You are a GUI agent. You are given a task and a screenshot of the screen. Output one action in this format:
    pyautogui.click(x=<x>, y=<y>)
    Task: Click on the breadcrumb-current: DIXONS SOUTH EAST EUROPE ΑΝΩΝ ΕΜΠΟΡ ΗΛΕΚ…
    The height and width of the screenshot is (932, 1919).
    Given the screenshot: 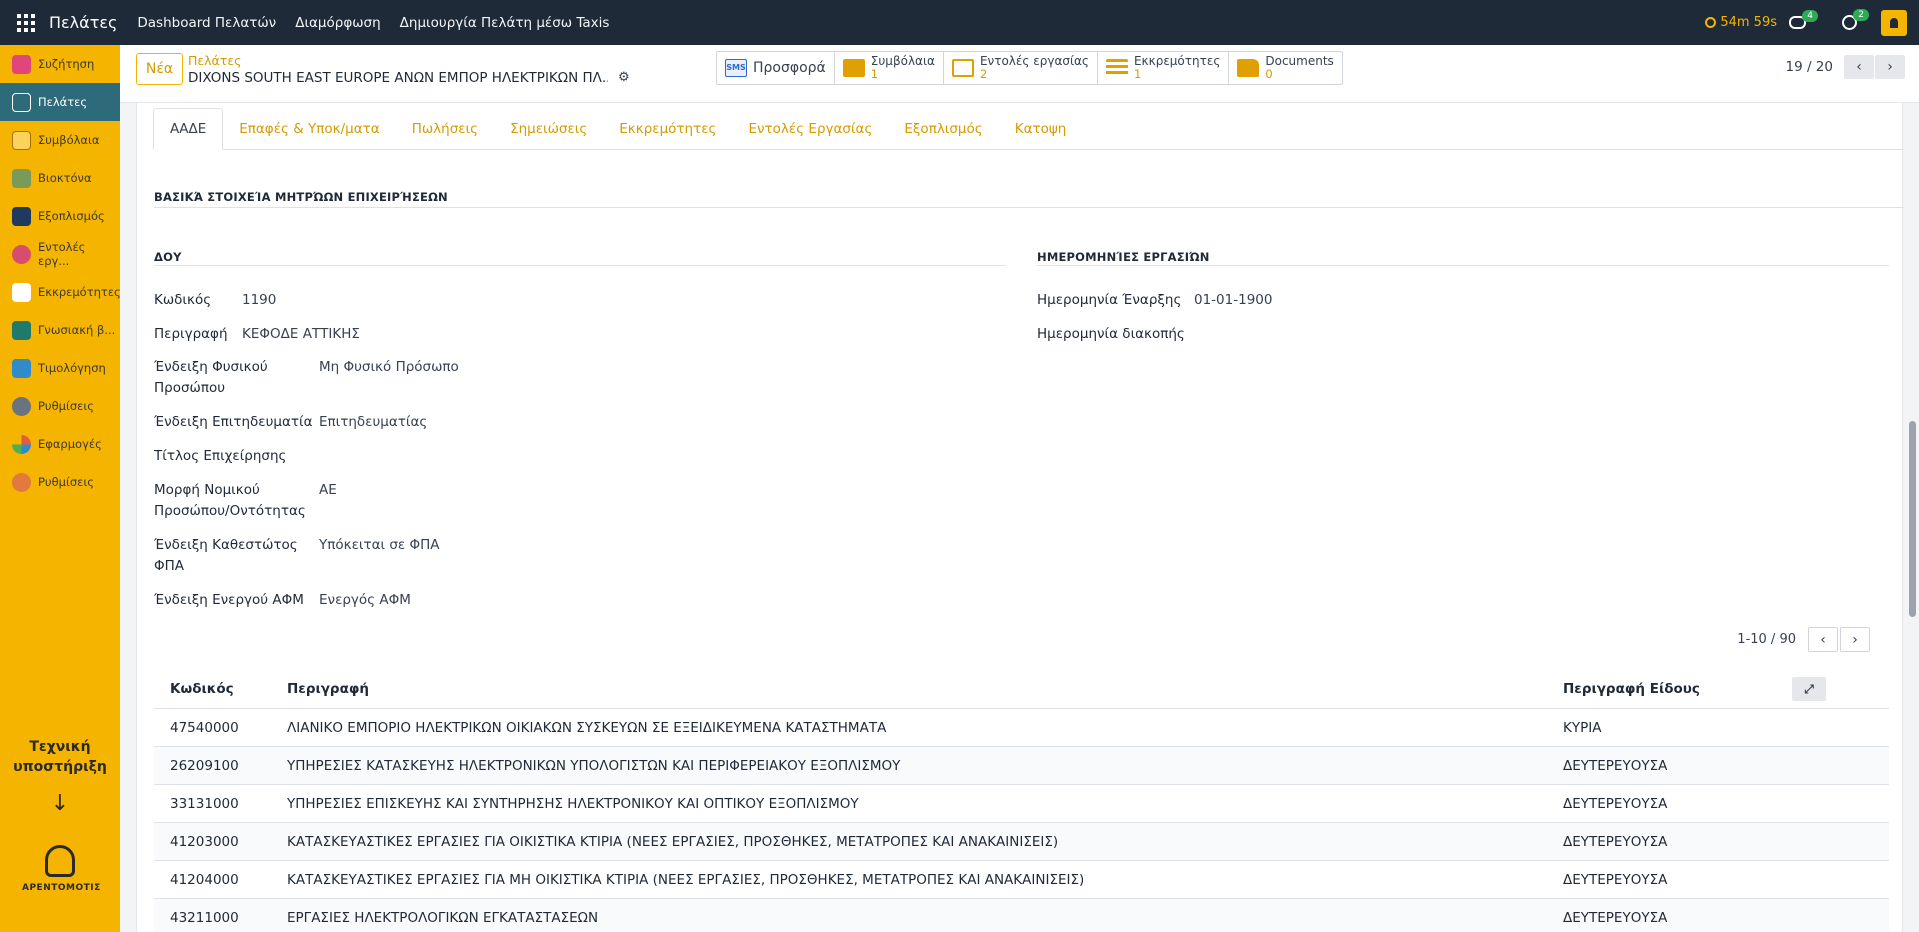 What is the action you would take?
    pyautogui.click(x=398, y=78)
    